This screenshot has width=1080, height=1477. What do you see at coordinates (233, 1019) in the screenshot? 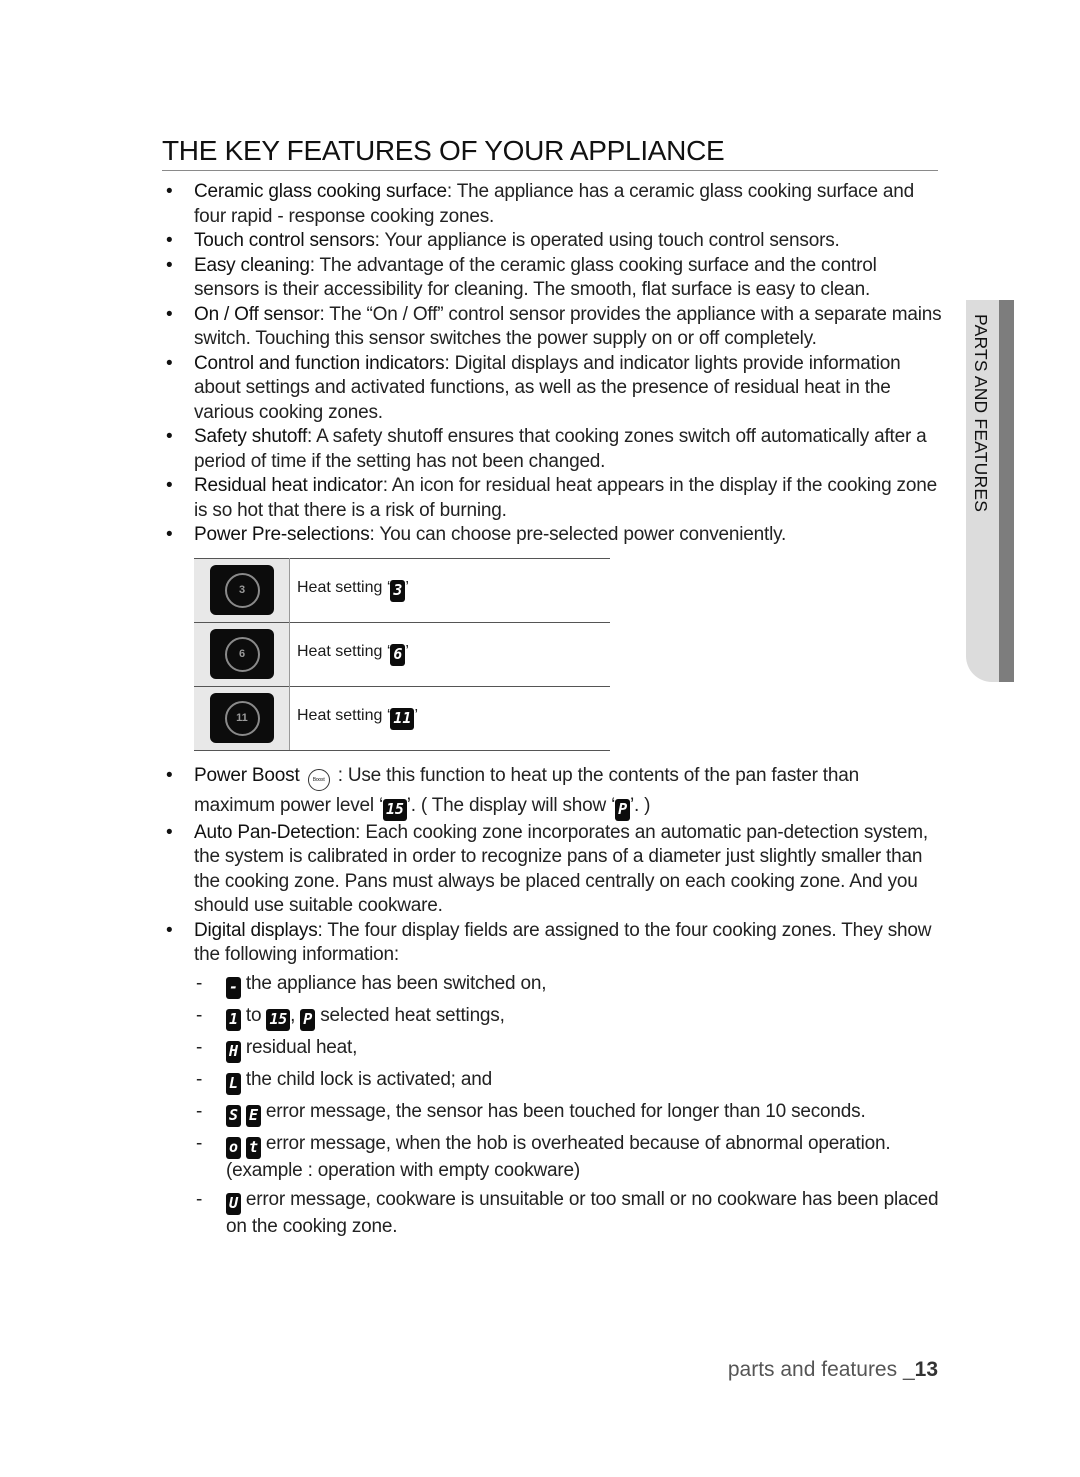
I see `segment-display: 1` at bounding box center [233, 1019].